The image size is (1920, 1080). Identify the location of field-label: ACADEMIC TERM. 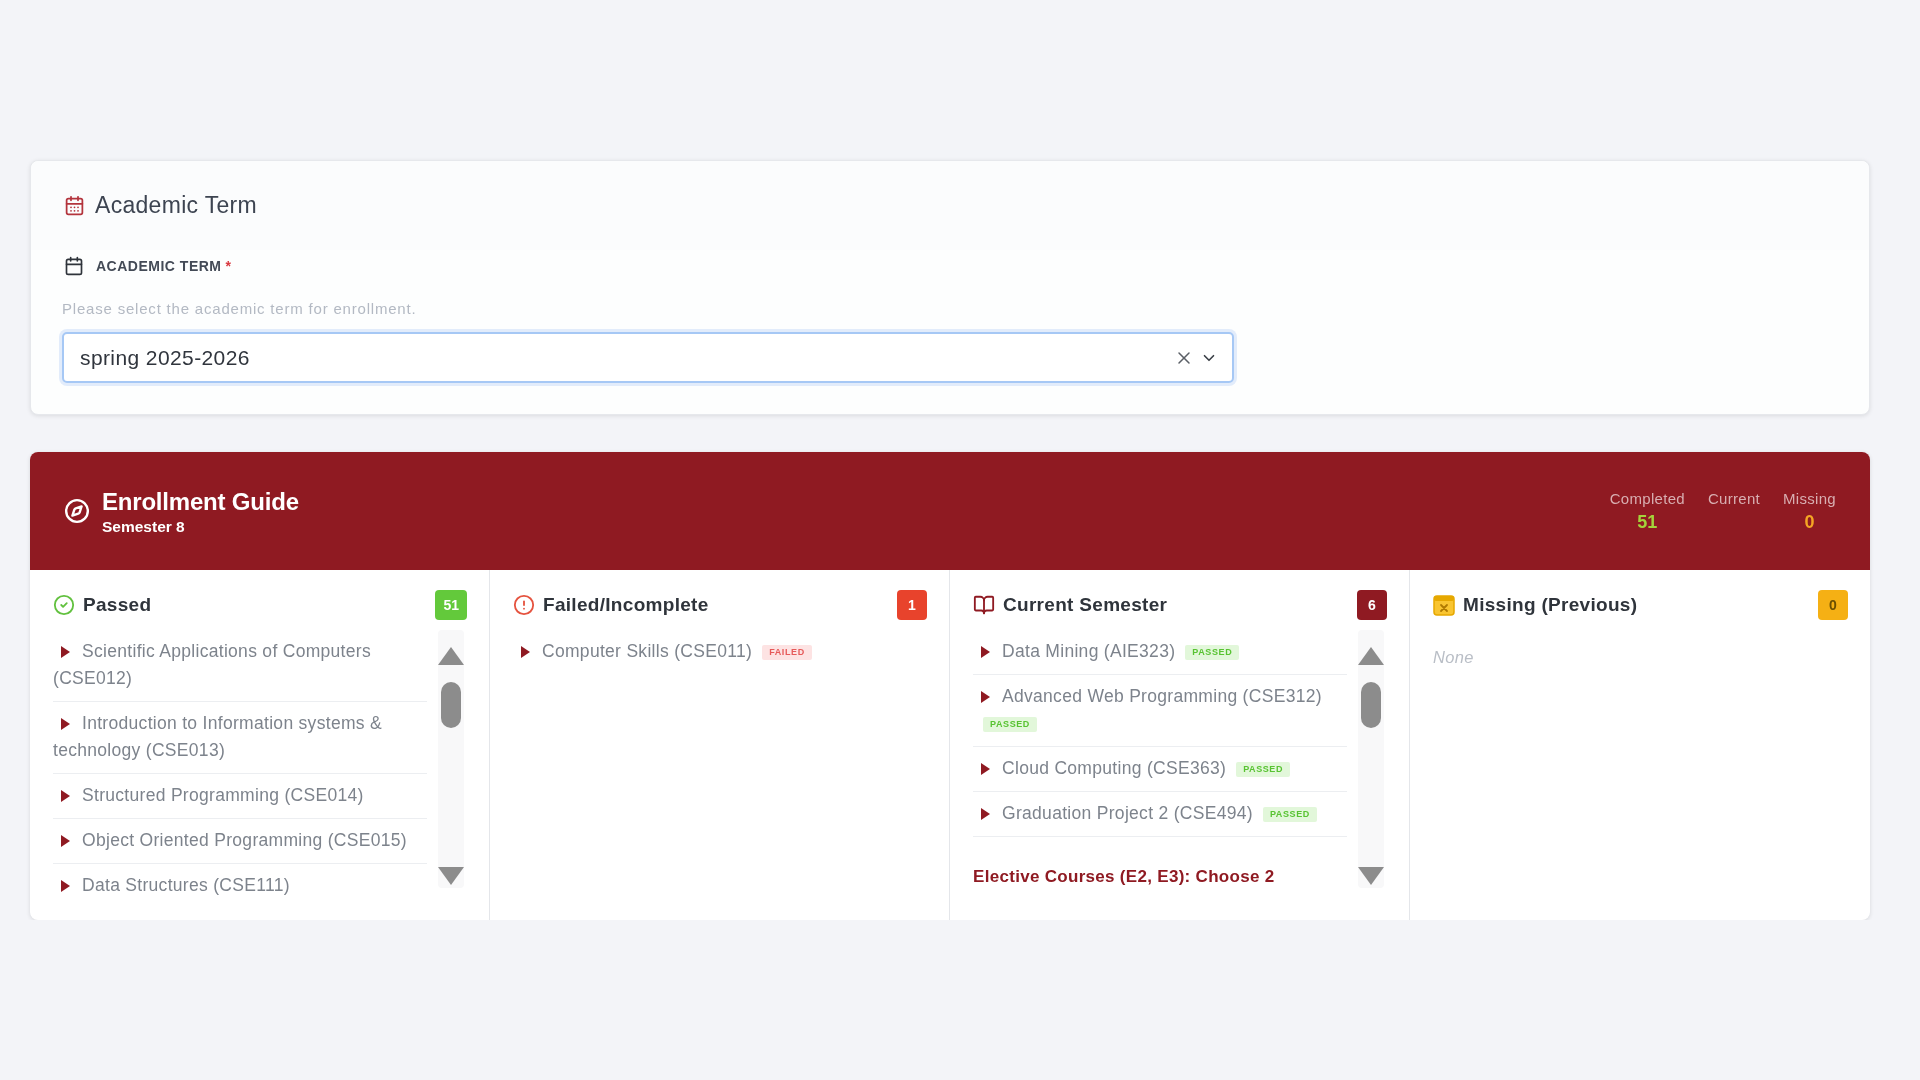
(159, 266).